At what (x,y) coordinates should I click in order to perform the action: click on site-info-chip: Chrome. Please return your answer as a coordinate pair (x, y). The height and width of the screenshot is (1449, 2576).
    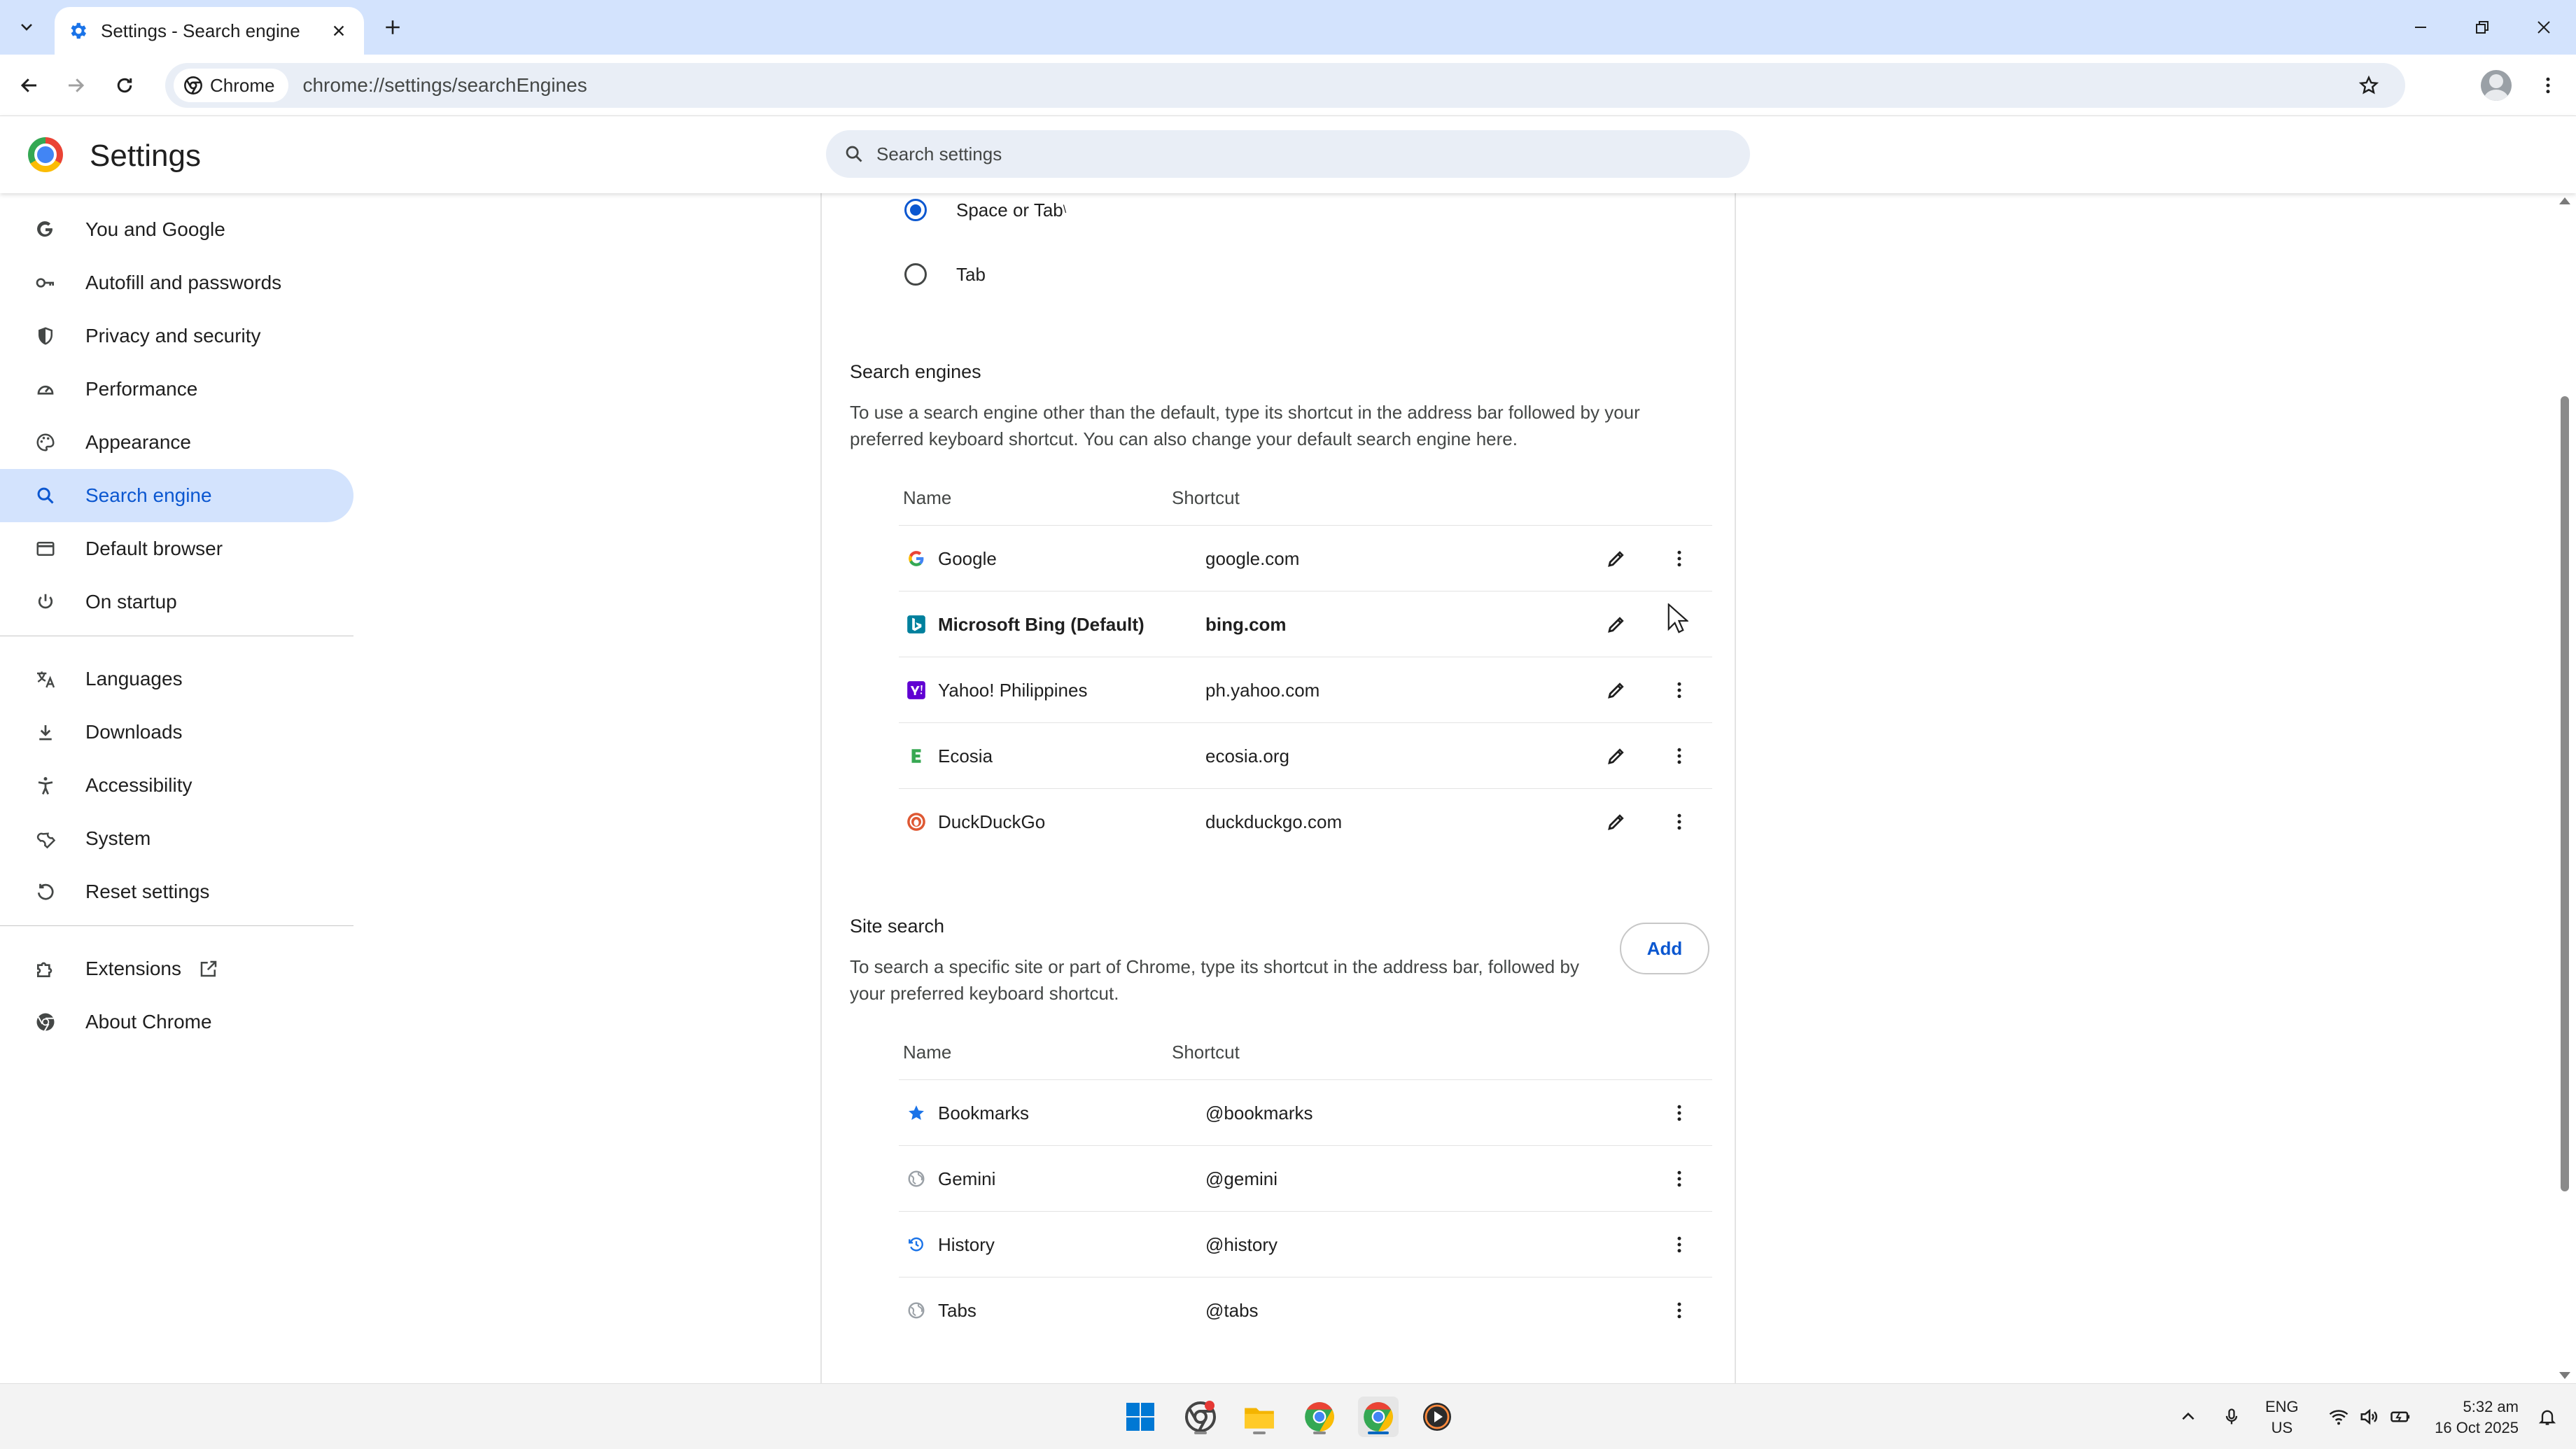
    Looking at the image, I should click on (231, 85).